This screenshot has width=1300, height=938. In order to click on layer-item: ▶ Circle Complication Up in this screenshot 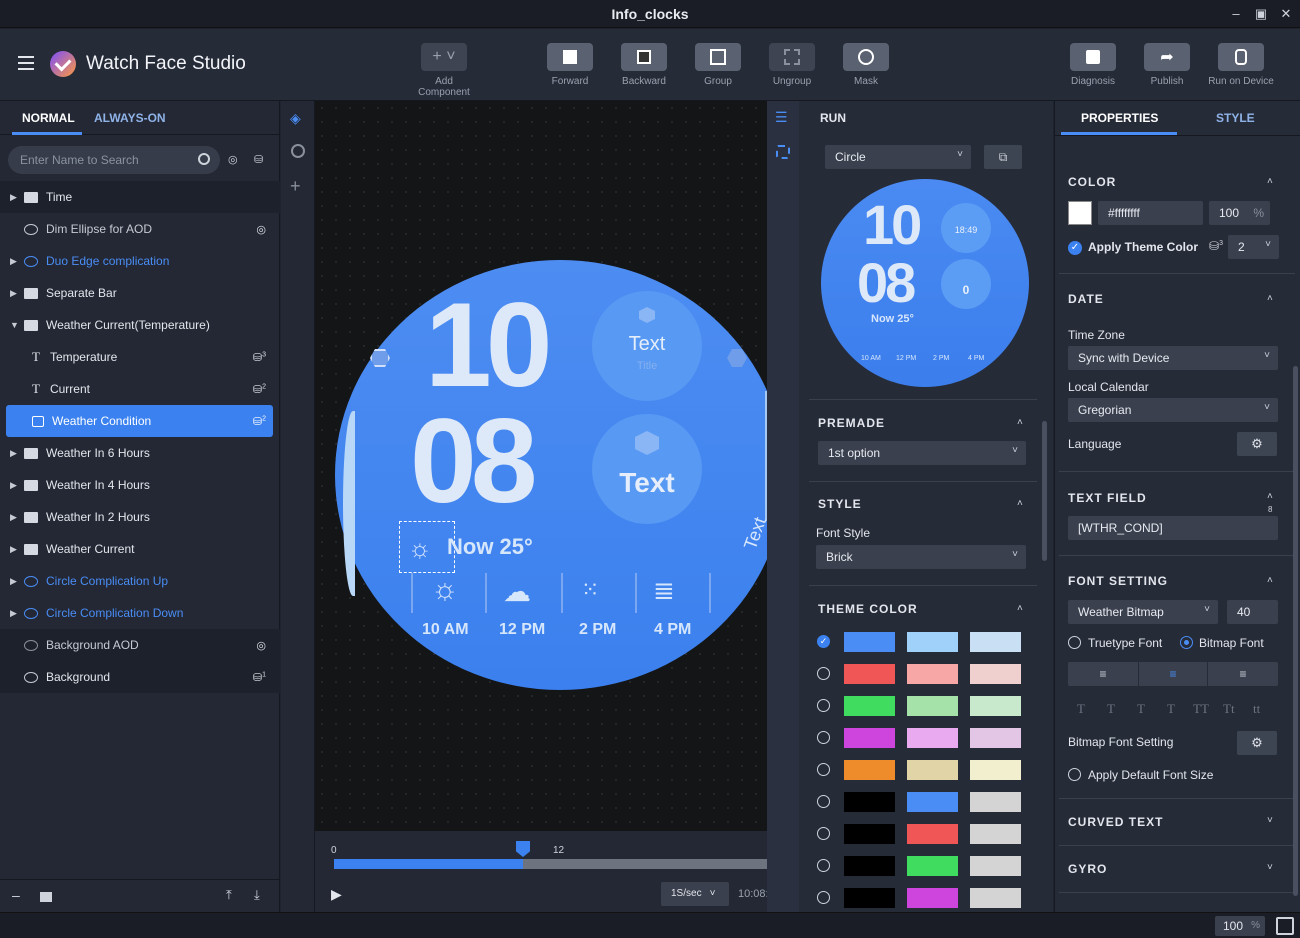, I will do `click(140, 581)`.